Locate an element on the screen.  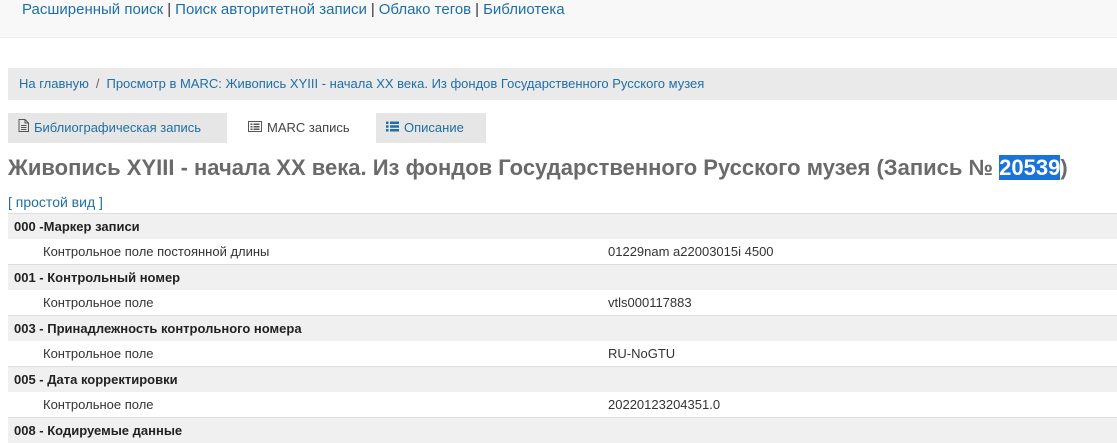
breadcrumb-home-link: На главную is located at coordinates (54, 83).